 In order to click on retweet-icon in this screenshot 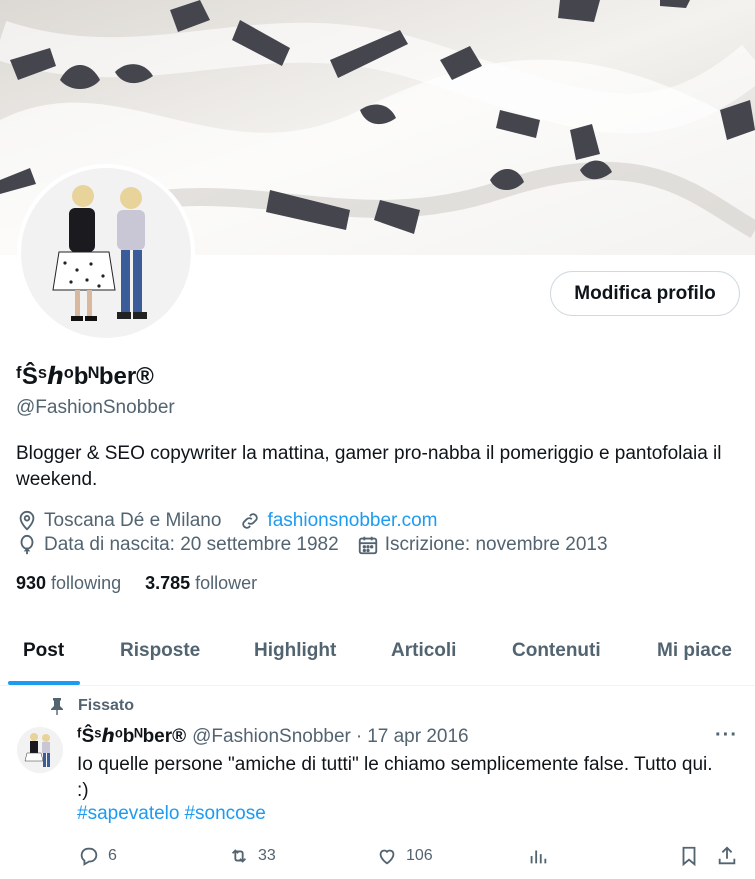, I will do `click(239, 856)`.